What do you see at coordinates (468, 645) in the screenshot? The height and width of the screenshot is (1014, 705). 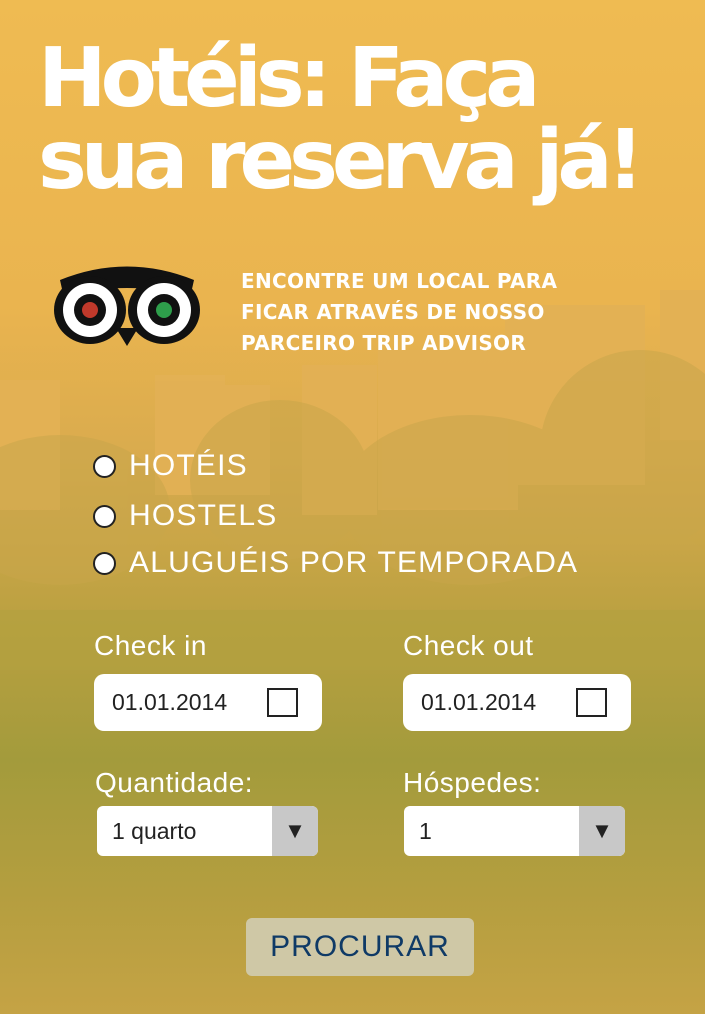 I see `checkout-label: Check out` at bounding box center [468, 645].